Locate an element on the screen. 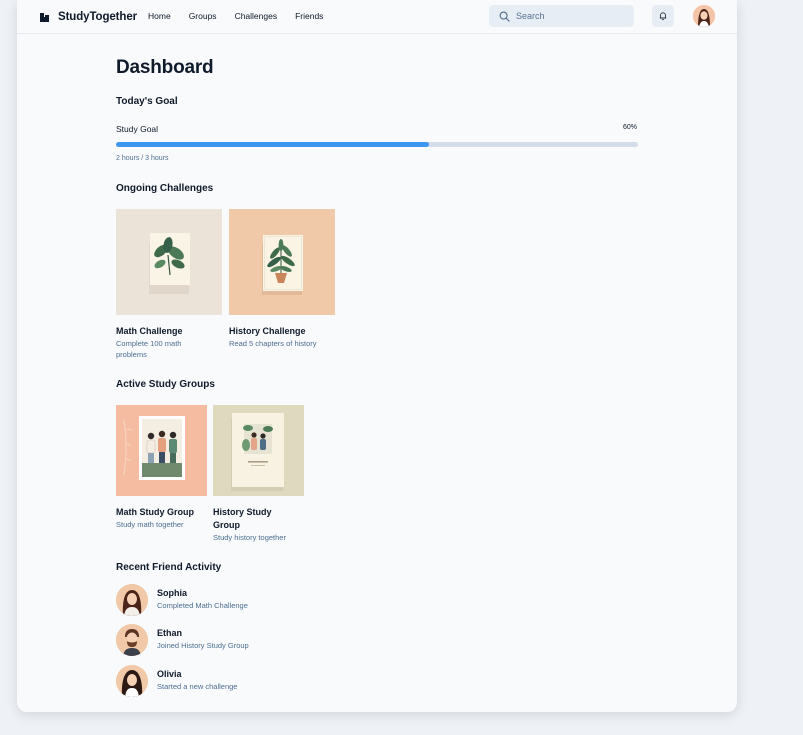  friend-activity-item: Olivia Started a new challenge is located at coordinates (266, 681).